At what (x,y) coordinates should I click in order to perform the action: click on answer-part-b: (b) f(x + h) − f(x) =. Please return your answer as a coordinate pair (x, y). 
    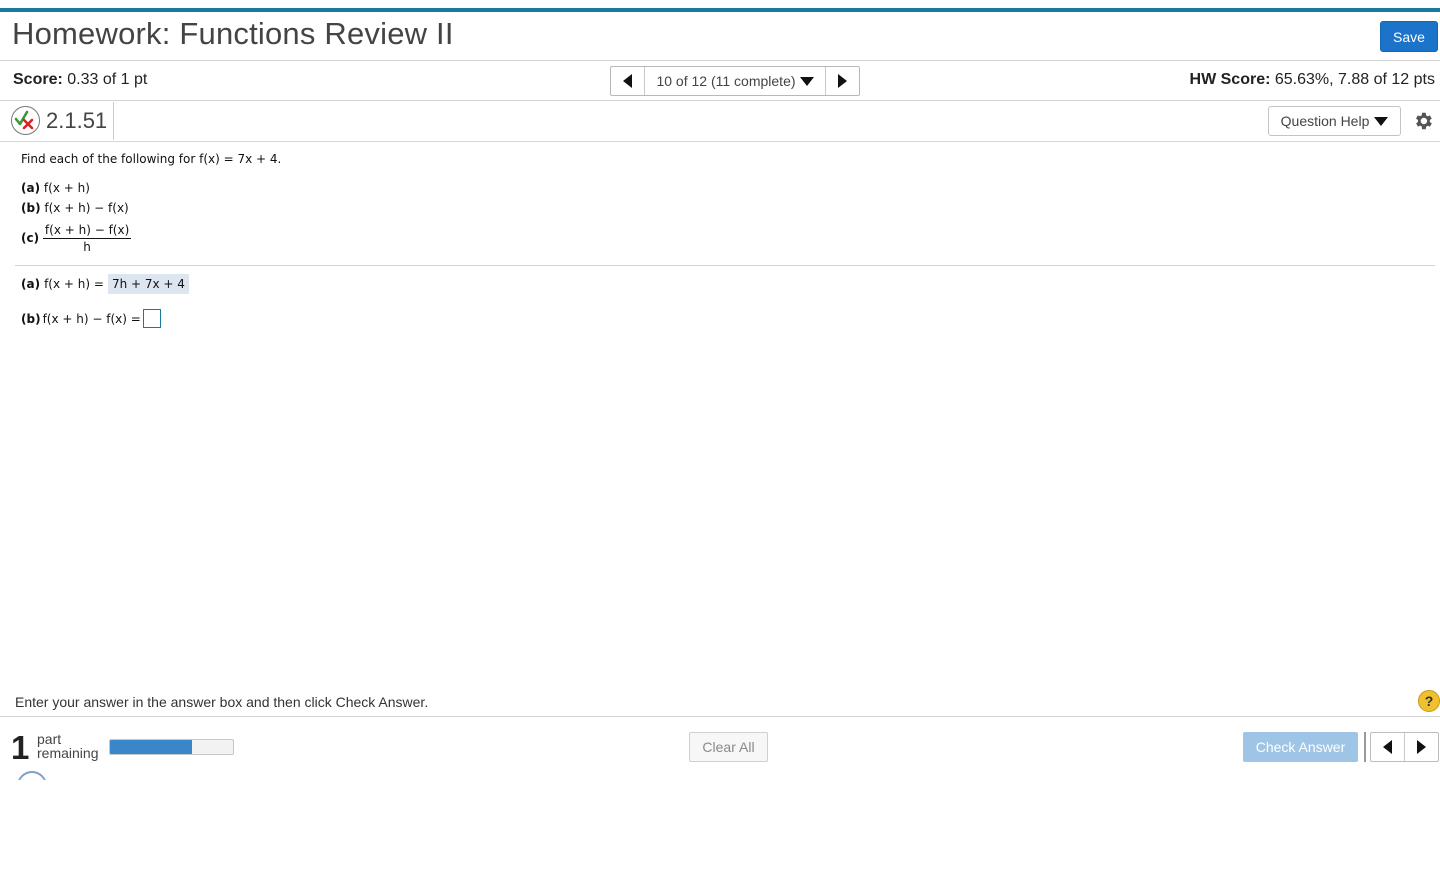
    Looking at the image, I should click on (91, 318).